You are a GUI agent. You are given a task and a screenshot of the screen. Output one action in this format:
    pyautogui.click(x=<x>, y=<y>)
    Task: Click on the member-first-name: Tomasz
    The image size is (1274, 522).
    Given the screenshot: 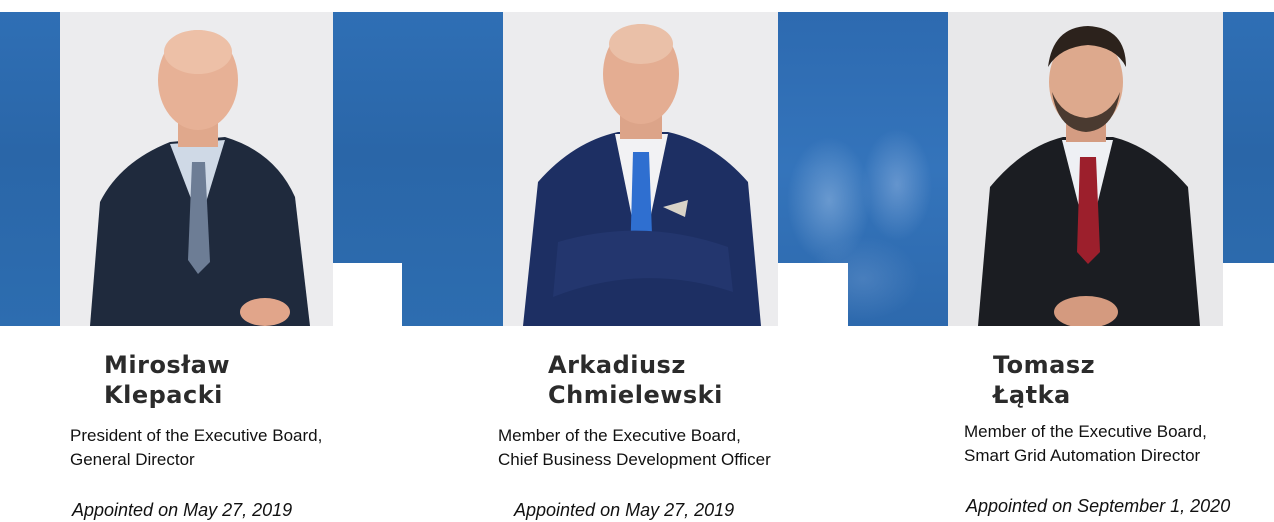 What is the action you would take?
    pyautogui.click(x=1044, y=365)
    